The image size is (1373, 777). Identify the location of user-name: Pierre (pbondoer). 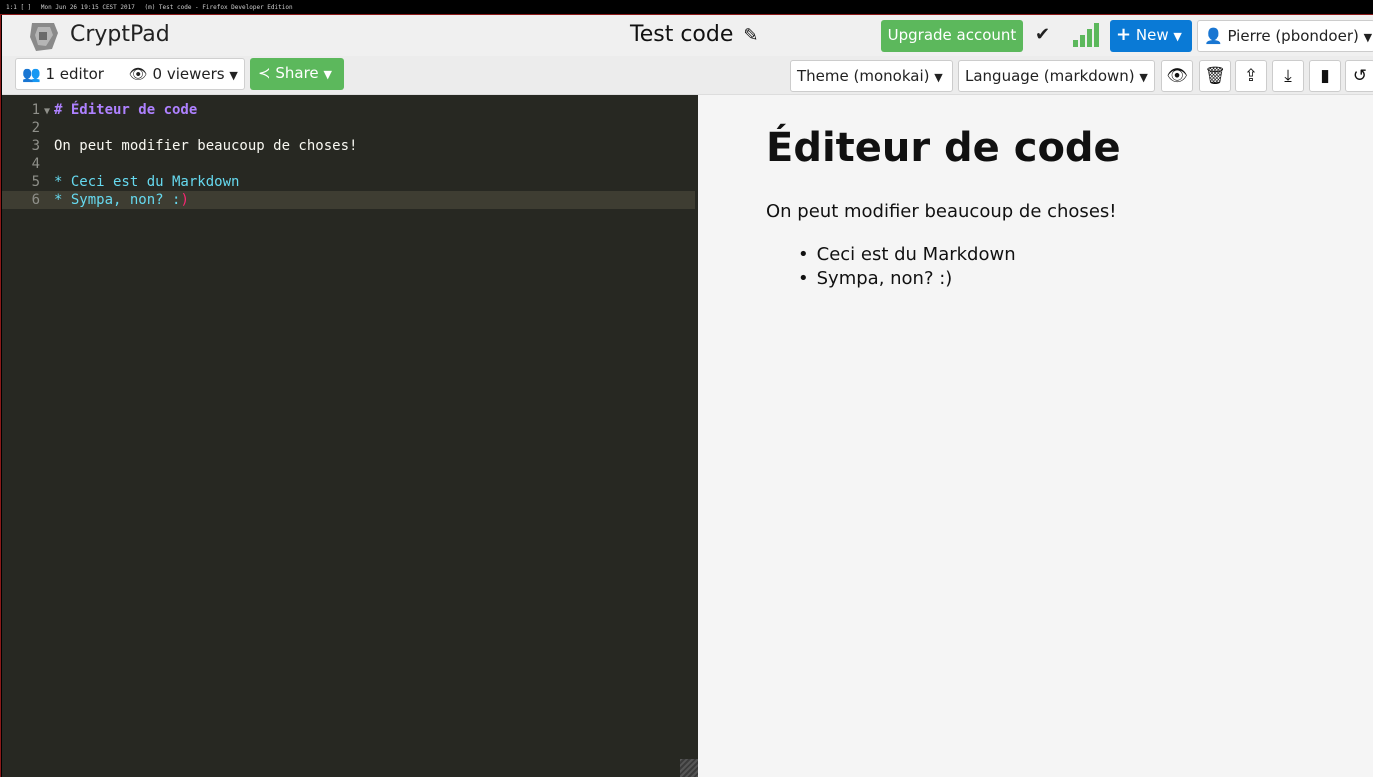
(1293, 36).